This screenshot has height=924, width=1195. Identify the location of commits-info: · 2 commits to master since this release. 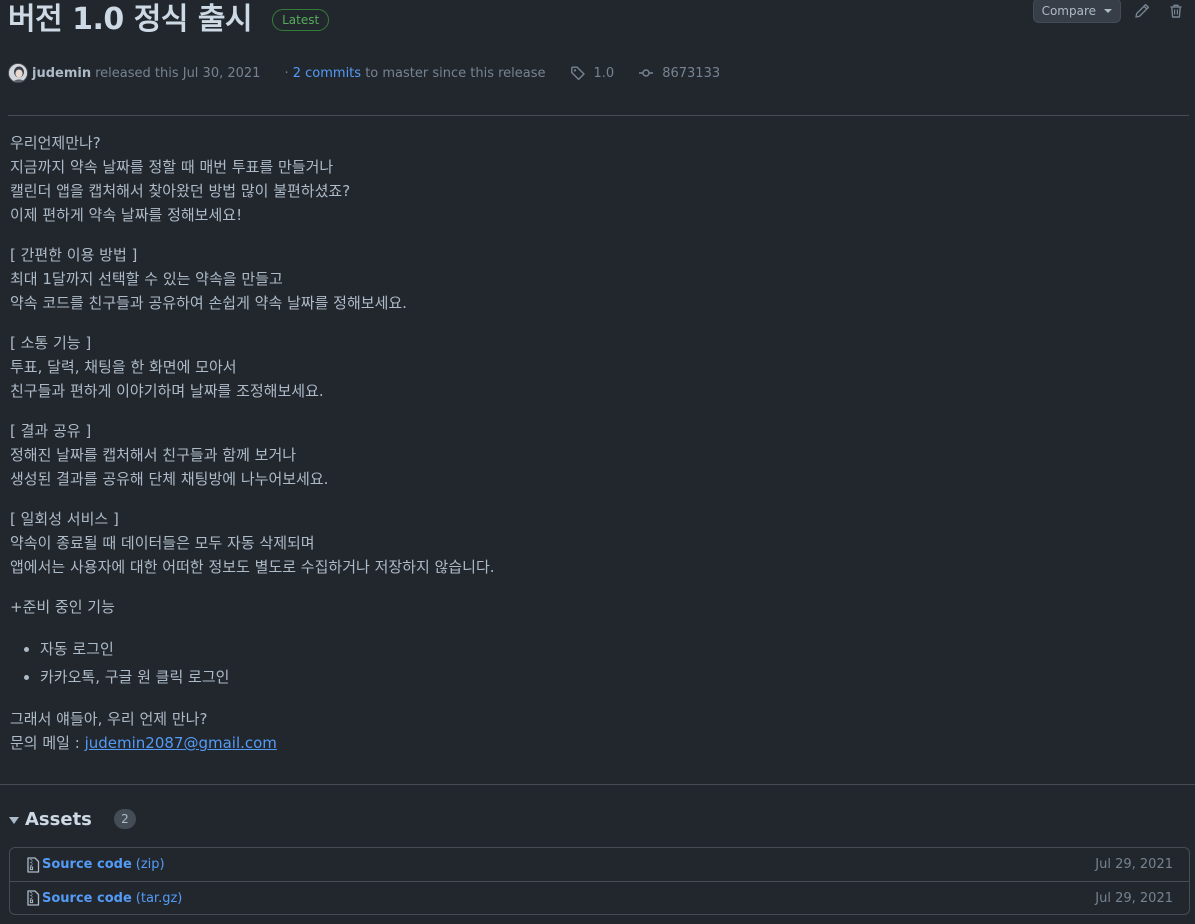
(414, 73).